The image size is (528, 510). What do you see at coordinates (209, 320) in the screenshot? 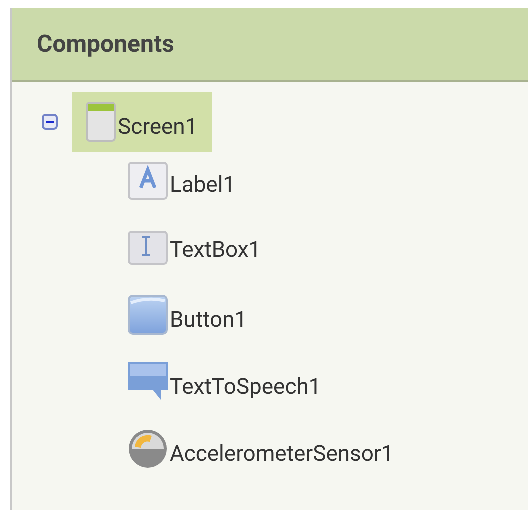
I see `node-label: Button1` at bounding box center [209, 320].